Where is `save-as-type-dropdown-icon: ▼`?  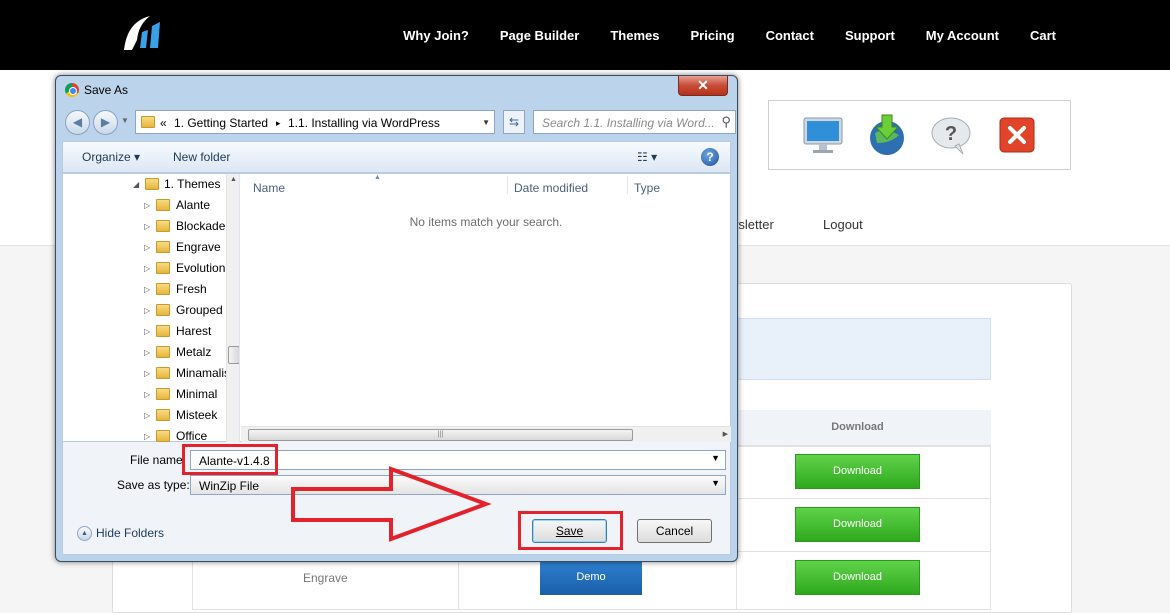 save-as-type-dropdown-icon: ▼ is located at coordinates (715, 483).